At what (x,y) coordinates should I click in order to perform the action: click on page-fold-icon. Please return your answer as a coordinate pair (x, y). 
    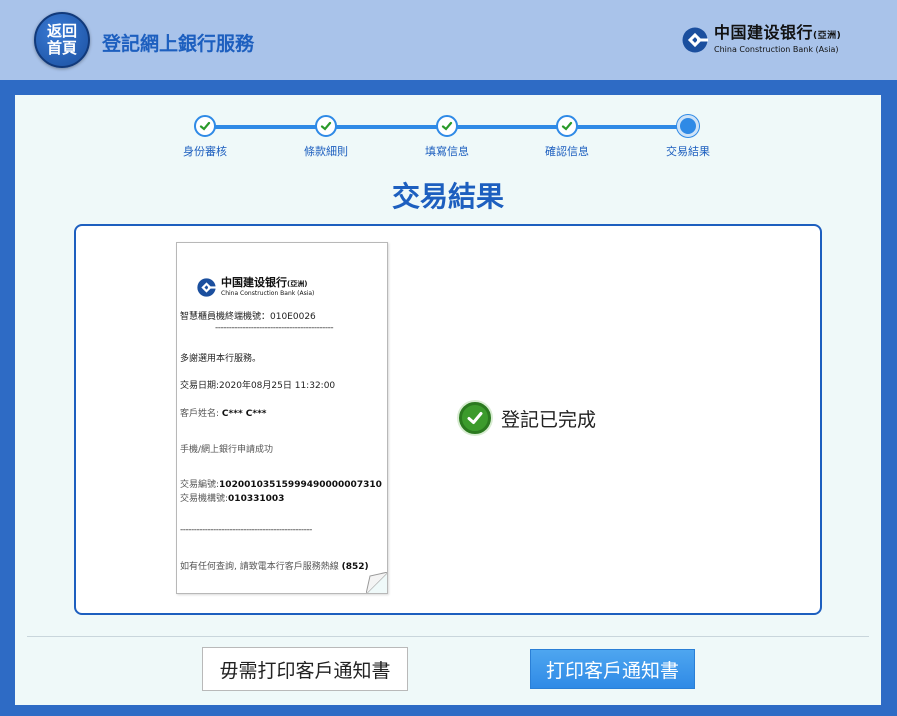
    Looking at the image, I should click on (376, 582).